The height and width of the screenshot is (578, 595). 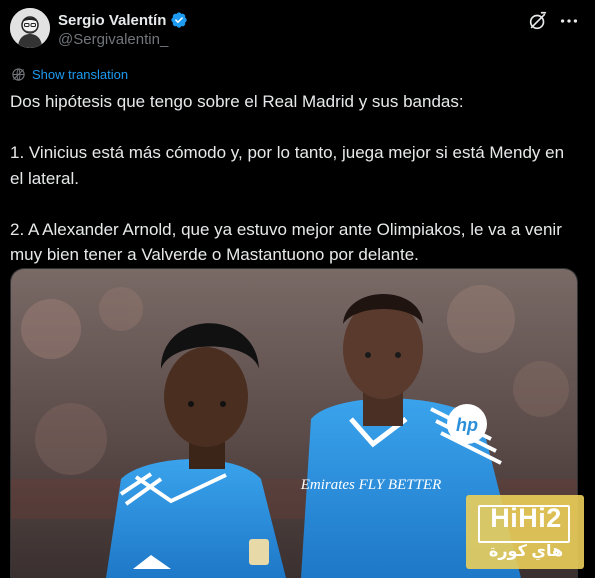 What do you see at coordinates (526, 518) in the screenshot?
I see `watermark-line1: HiHi2` at bounding box center [526, 518].